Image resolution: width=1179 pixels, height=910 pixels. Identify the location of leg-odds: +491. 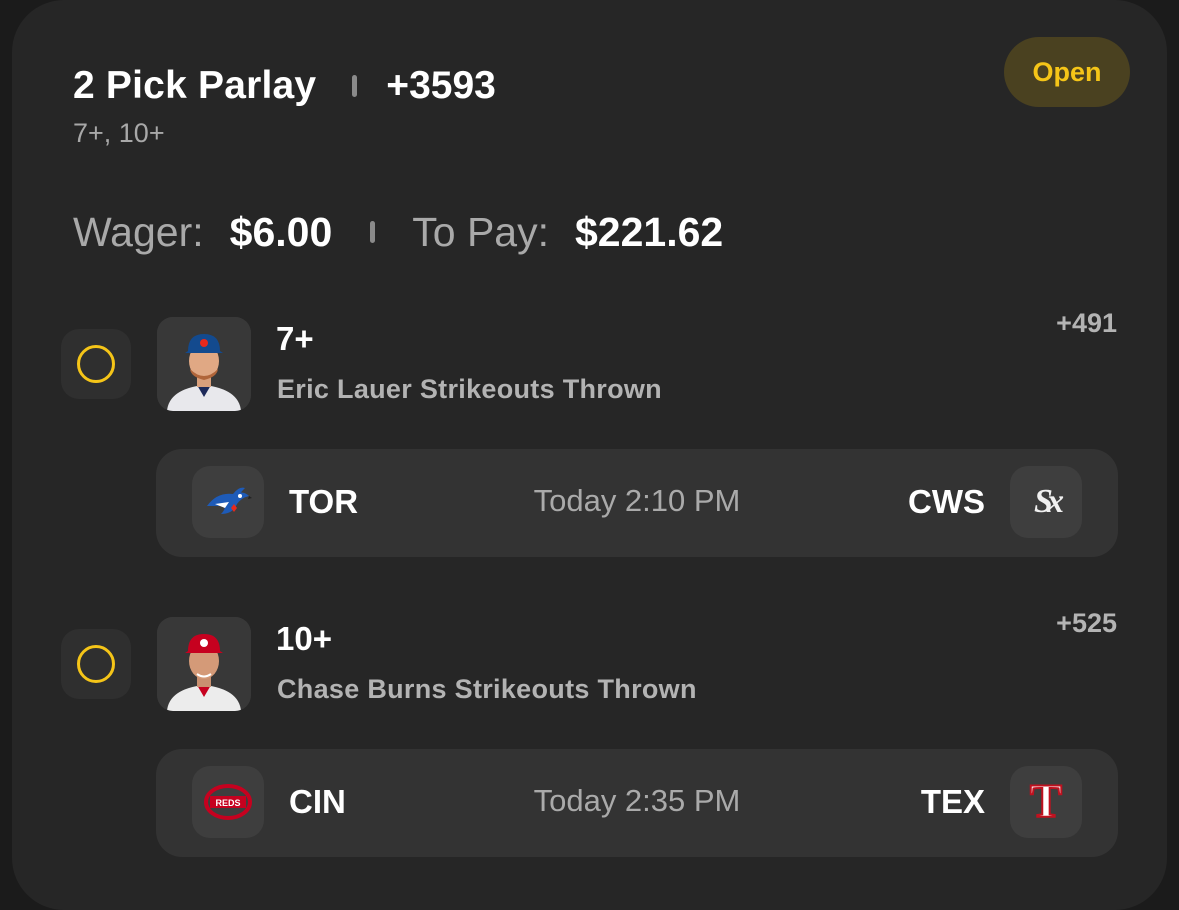
(1086, 323).